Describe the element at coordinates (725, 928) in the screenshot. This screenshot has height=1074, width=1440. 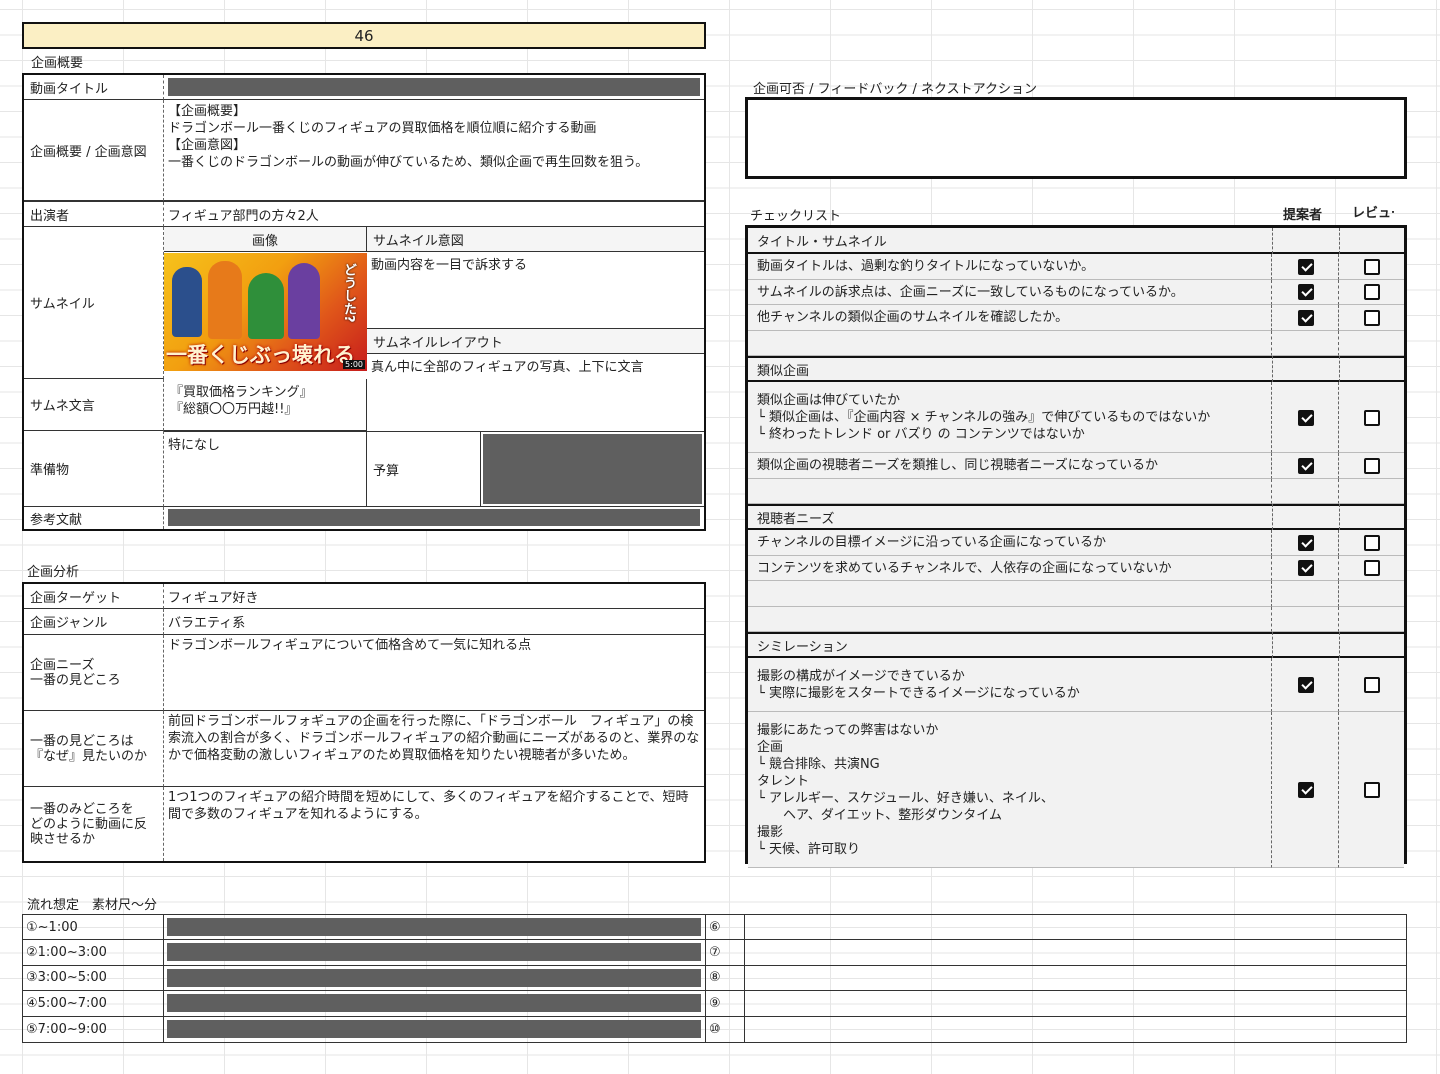
I see `flow-label: ⑥` at that location.